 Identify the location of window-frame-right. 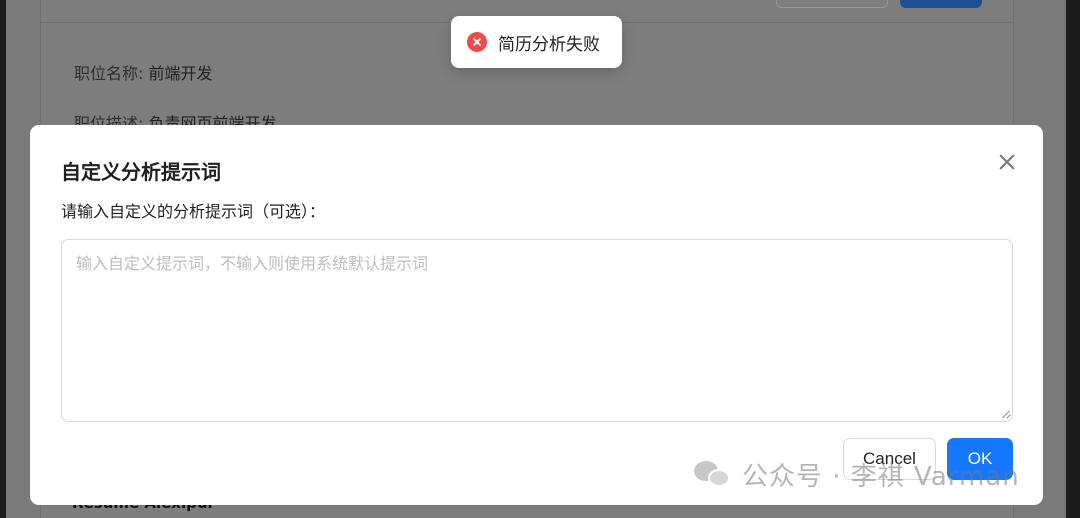
(1073, 259).